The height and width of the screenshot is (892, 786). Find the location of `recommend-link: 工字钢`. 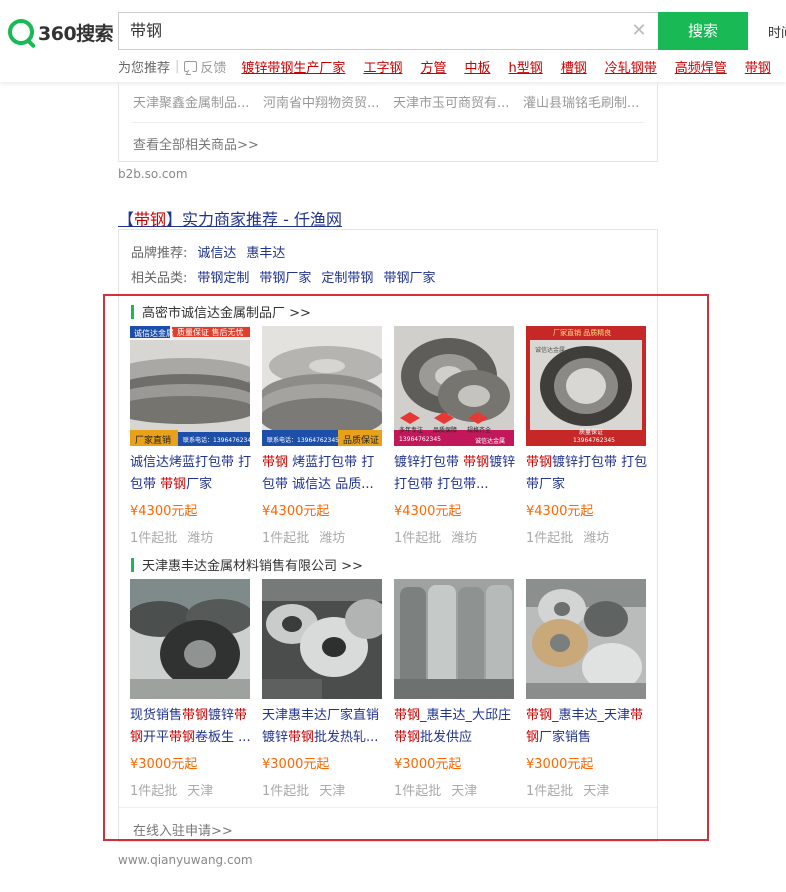

recommend-link: 工字钢 is located at coordinates (382, 66).